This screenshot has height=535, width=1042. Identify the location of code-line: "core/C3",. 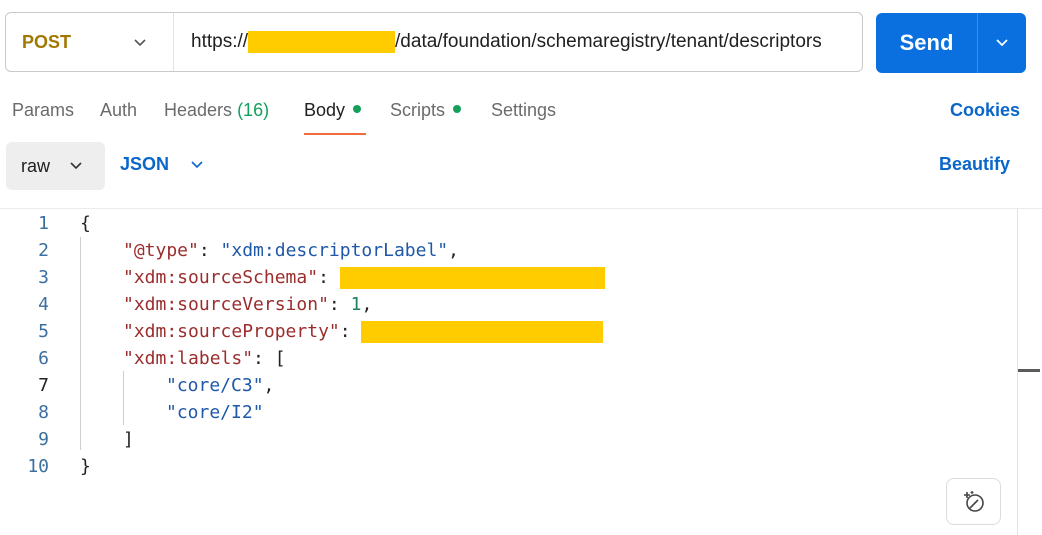
(220, 385).